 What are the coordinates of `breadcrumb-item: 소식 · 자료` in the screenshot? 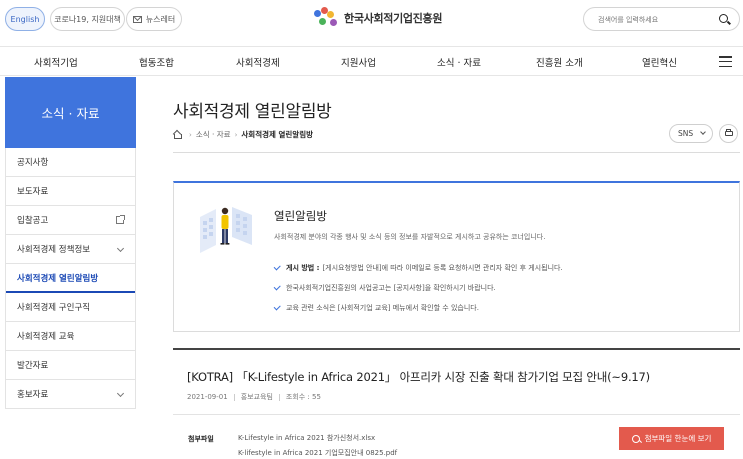 It's located at (213, 134).